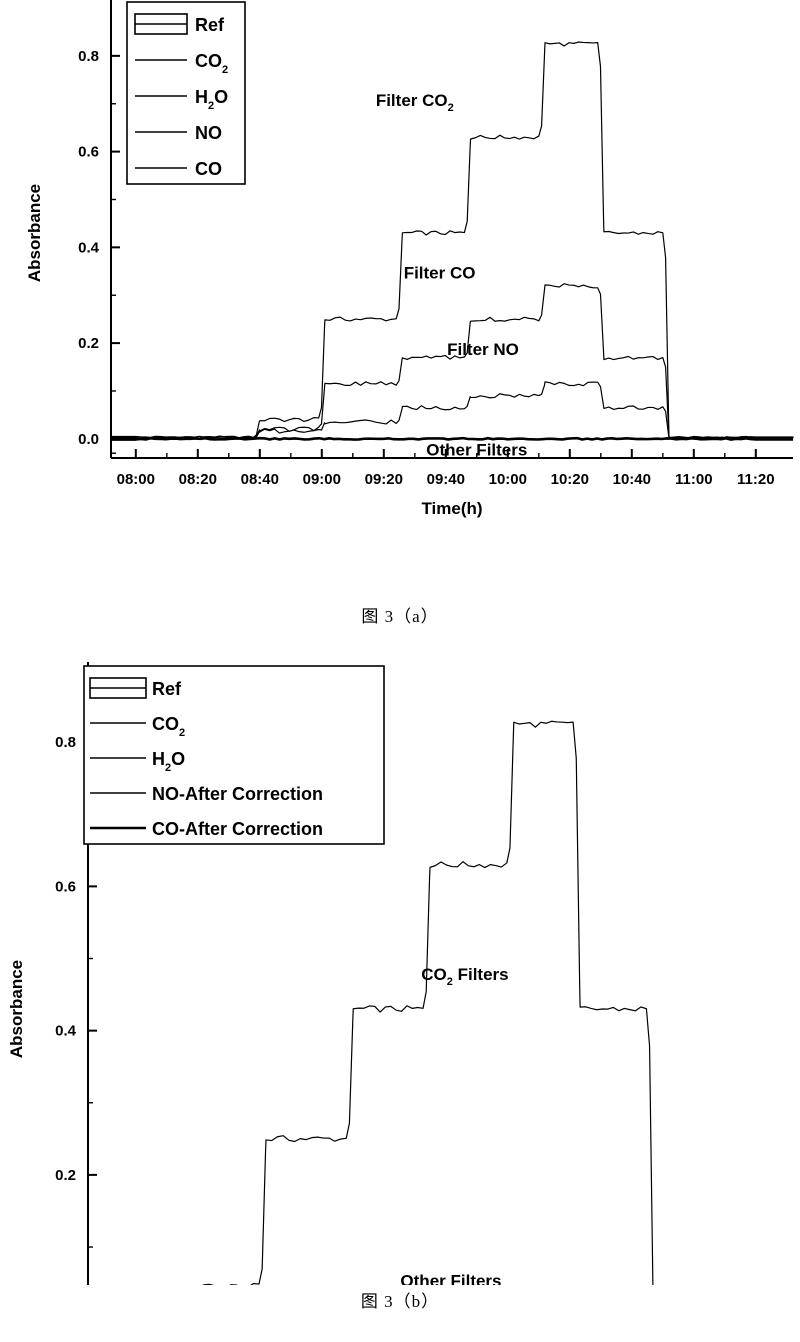 The width and height of the screenshot is (800, 1342). I want to click on x-tick-label: 11:00, so click(694, 479).